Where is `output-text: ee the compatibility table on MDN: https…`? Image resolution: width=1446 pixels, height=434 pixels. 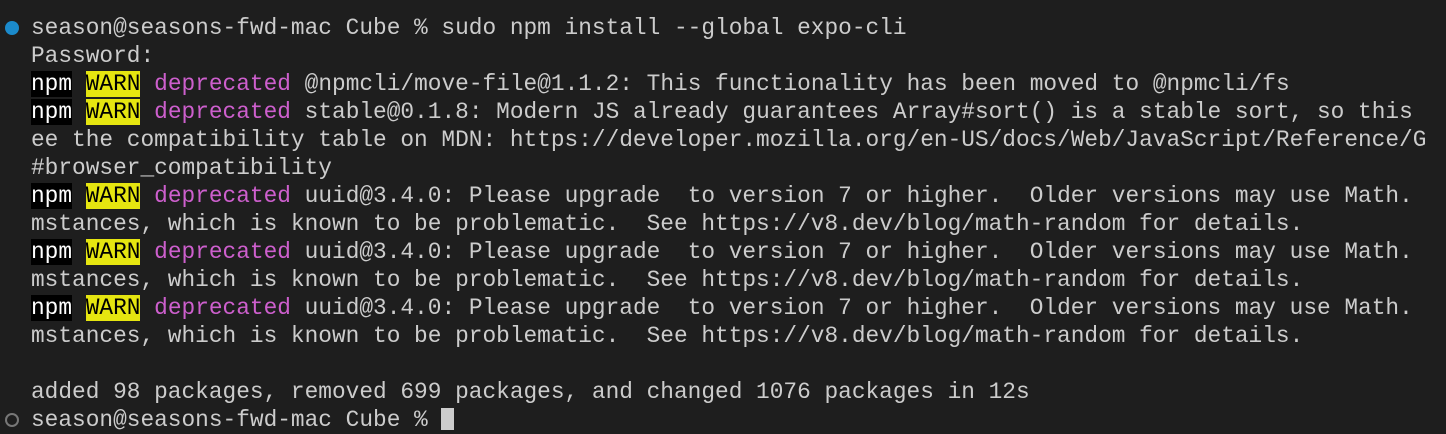 output-text: ee the compatibility table on MDN: https… is located at coordinates (729, 140).